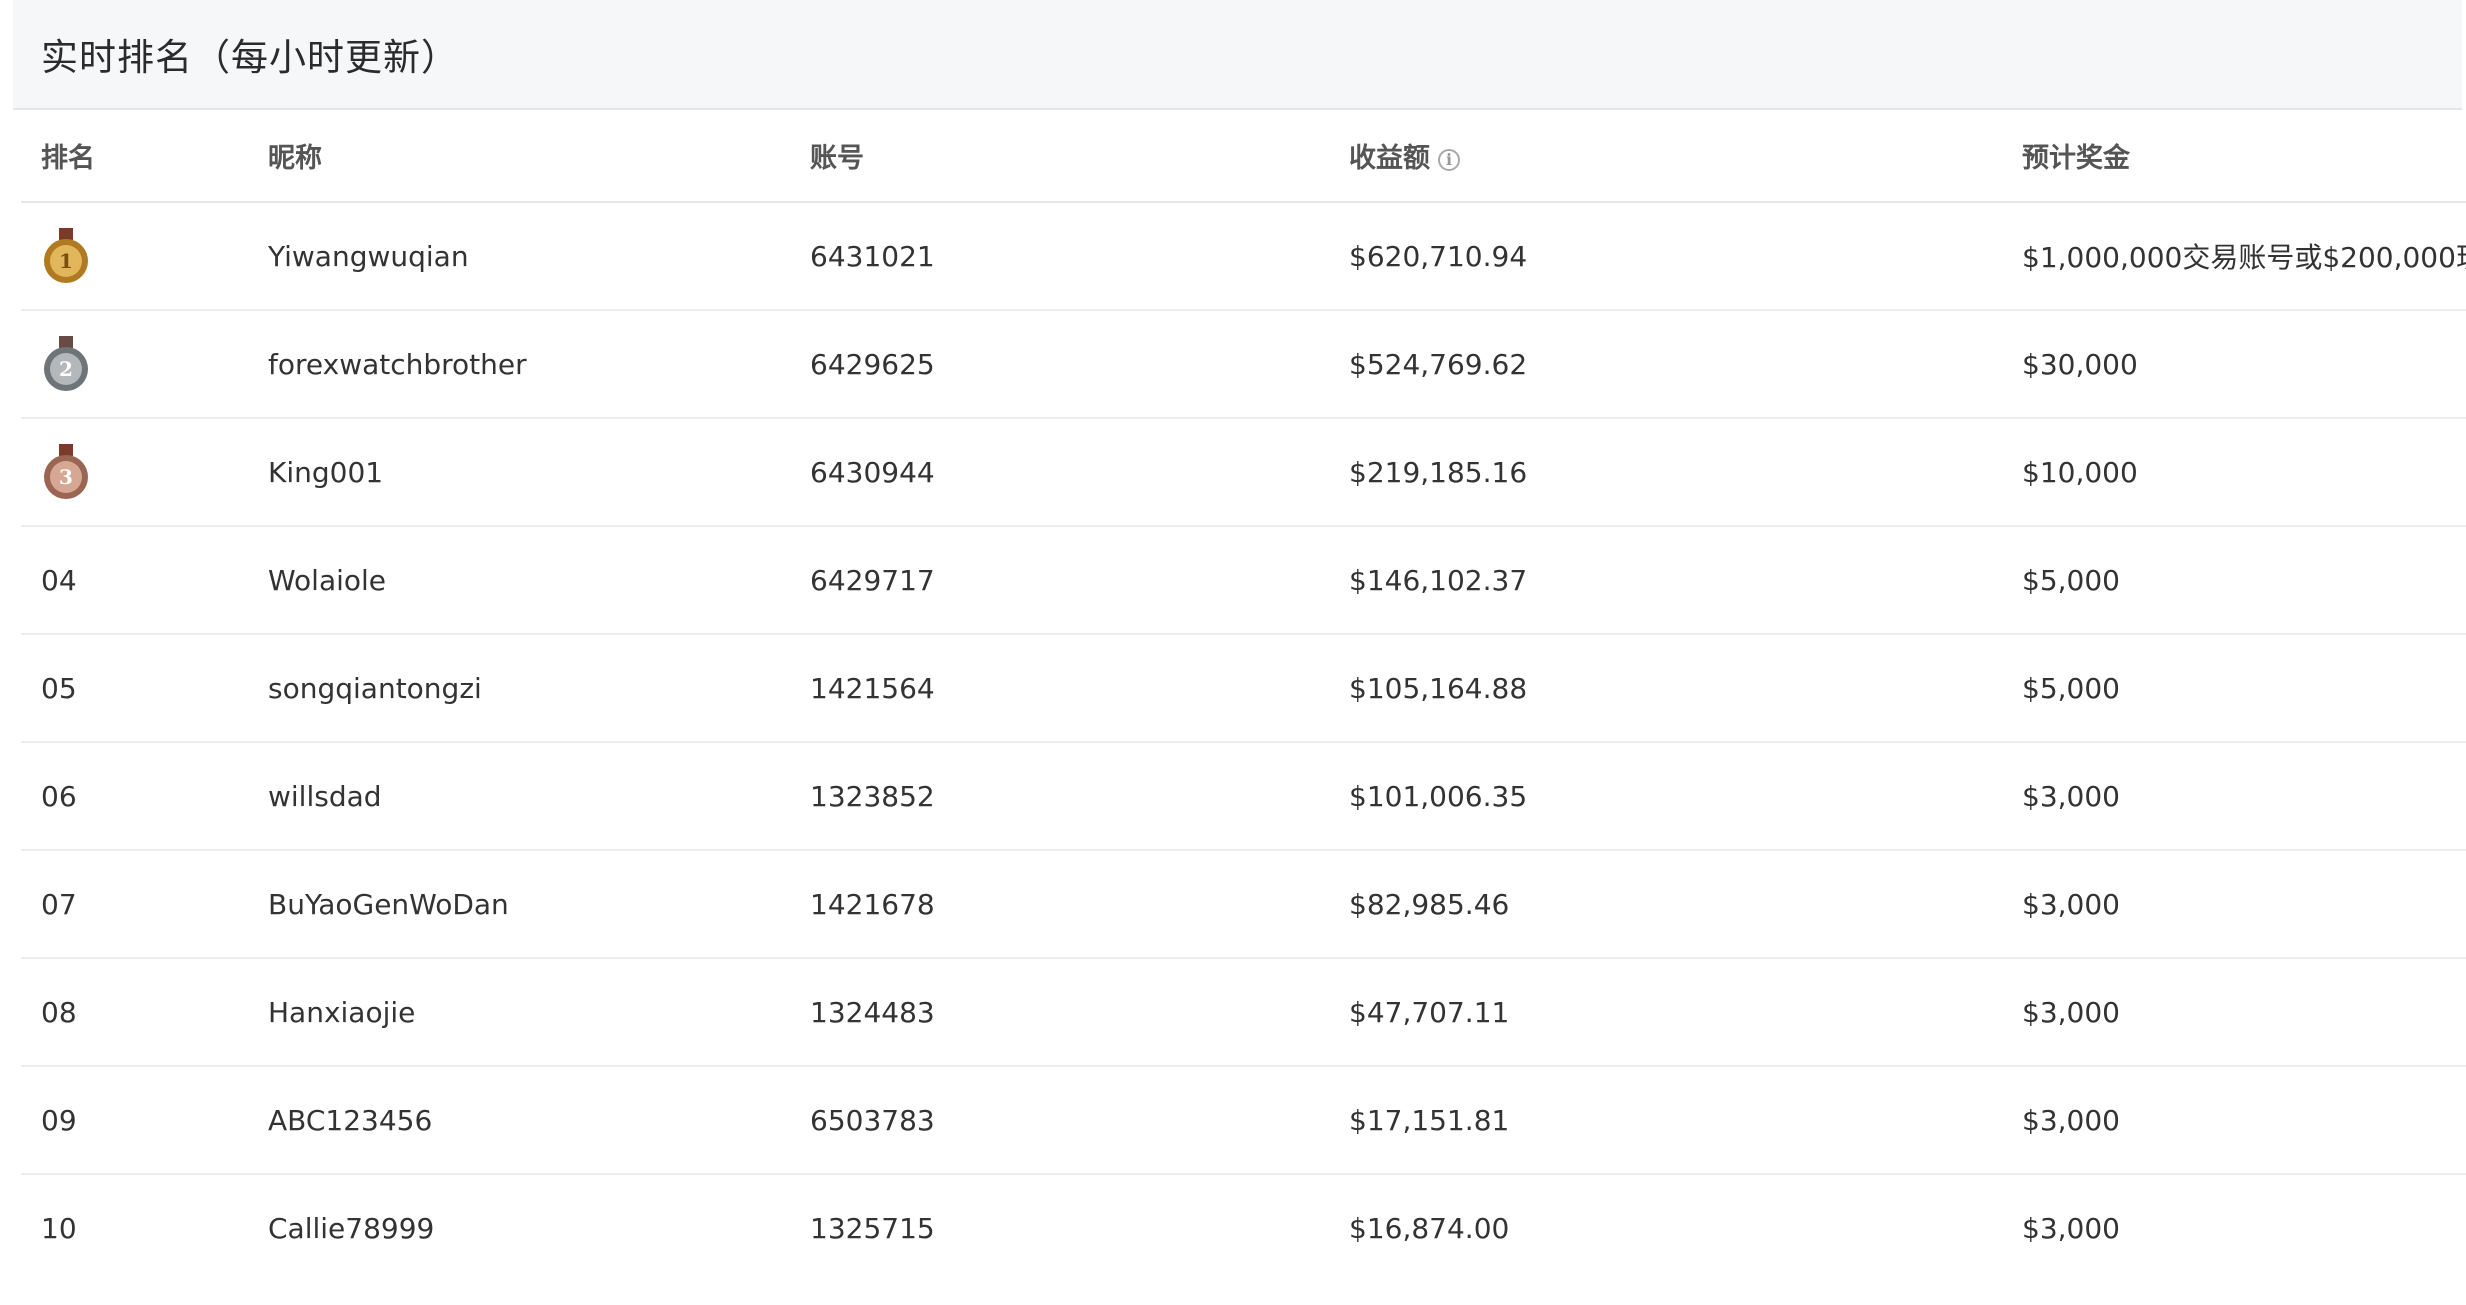 This screenshot has width=2466, height=1305. What do you see at coordinates (134, 364) in the screenshot?
I see `rank-cell: 2` at bounding box center [134, 364].